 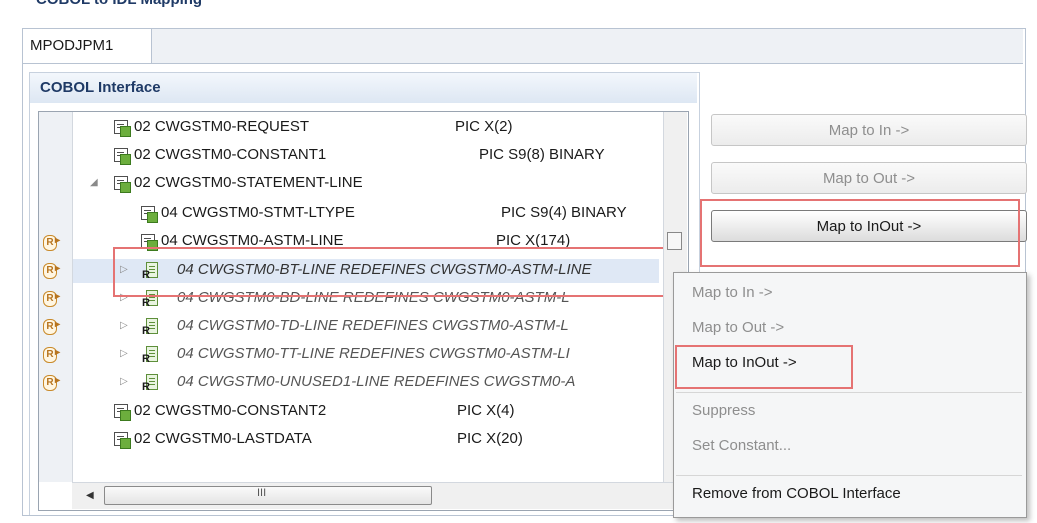 I want to click on collapse-arrow-icon: ◢, so click(x=94, y=182).